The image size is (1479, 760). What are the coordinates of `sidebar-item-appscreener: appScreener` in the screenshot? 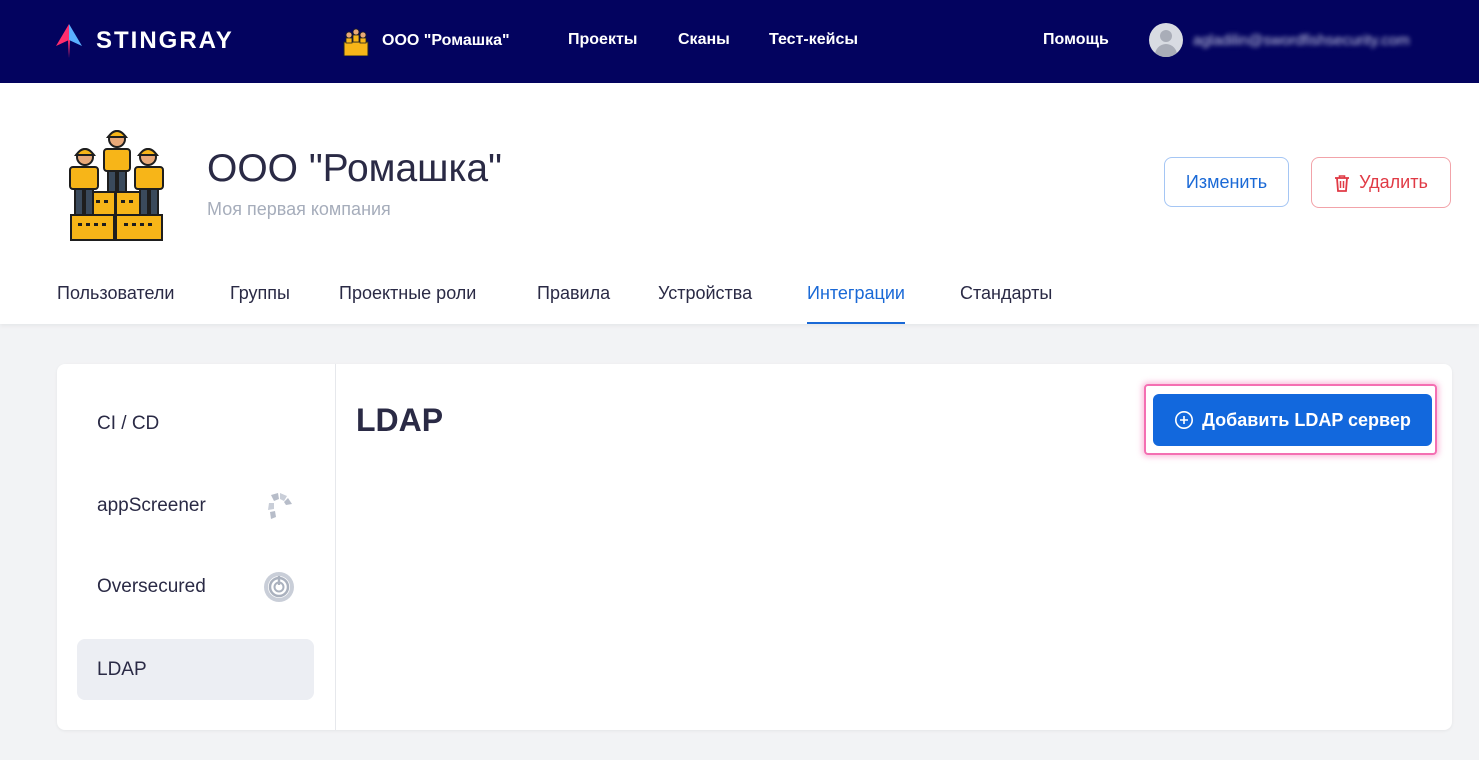 It's located at (195, 505).